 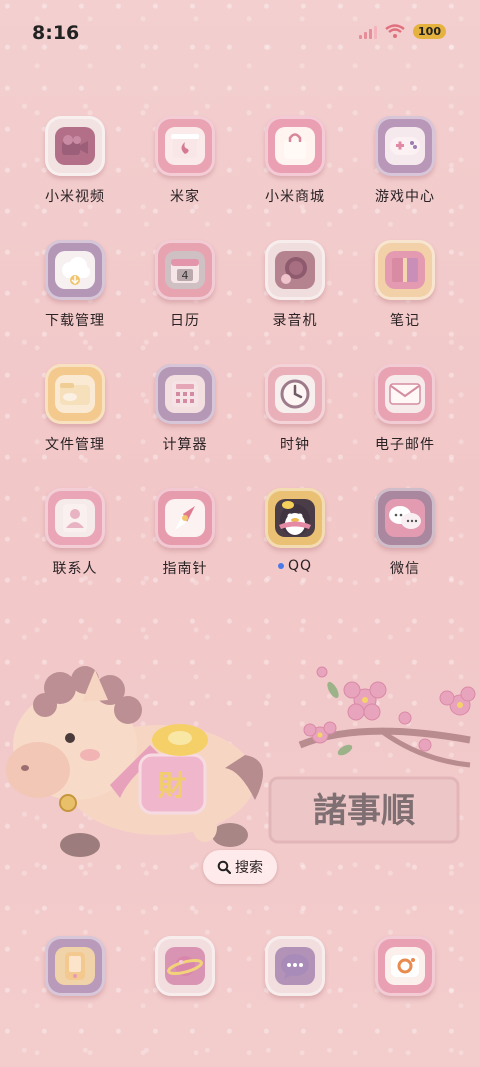 I want to click on wifi-icon, so click(x=395, y=31).